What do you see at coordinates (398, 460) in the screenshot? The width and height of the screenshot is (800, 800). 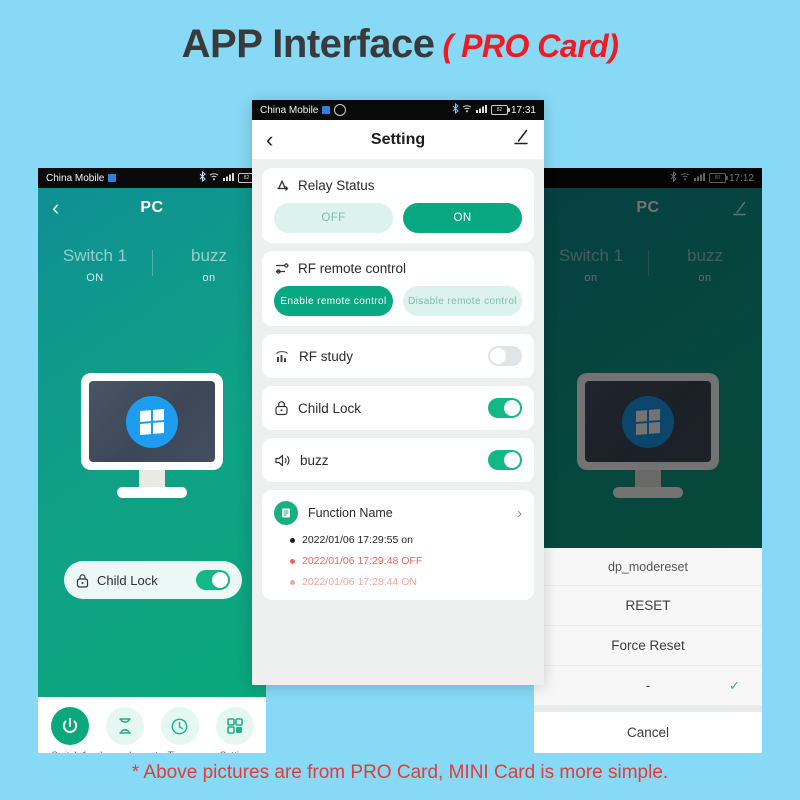 I see `buzz-row: buzz` at bounding box center [398, 460].